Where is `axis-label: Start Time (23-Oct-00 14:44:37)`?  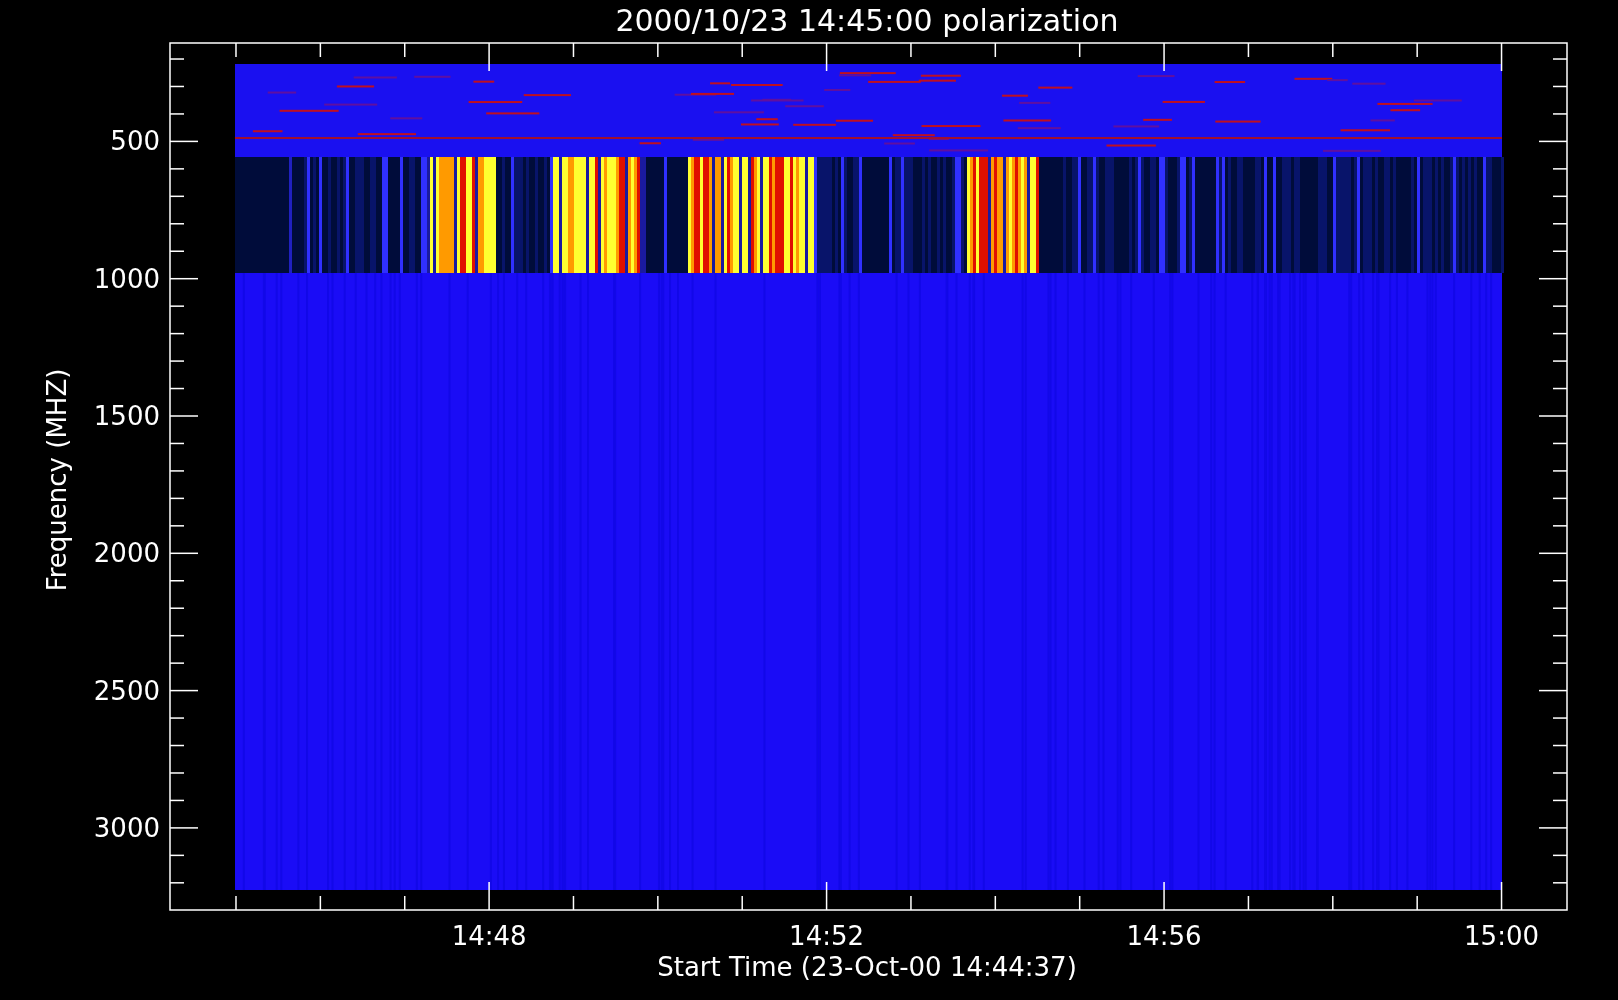
axis-label: Start Time (23-Oct-00 14:44:37) is located at coordinates (867, 967).